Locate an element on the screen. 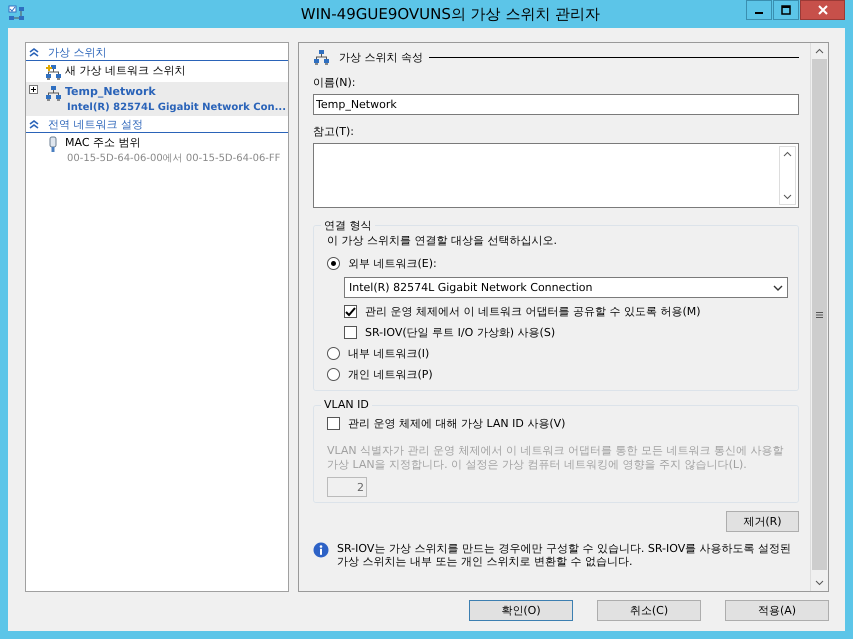 Image resolution: width=853 pixels, height=639 pixels. radio-label: 외부 네트워크(E): is located at coordinates (392, 263).